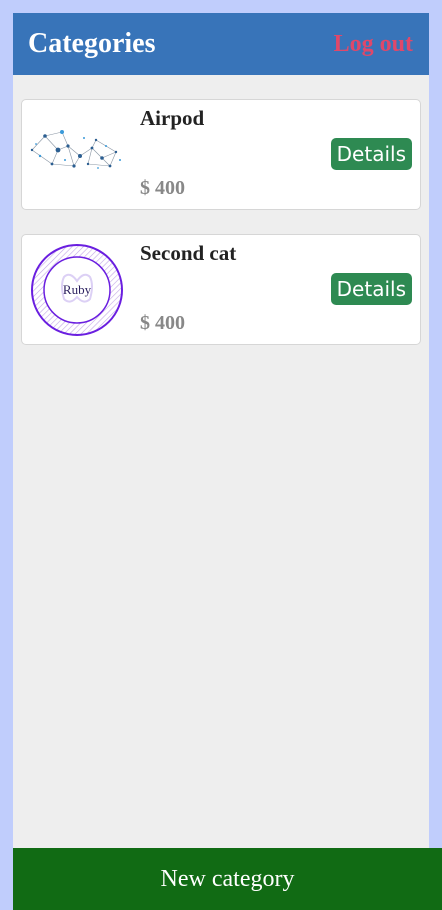 Image resolution: width=442 pixels, height=910 pixels. I want to click on new-category-label: New category, so click(227, 878).